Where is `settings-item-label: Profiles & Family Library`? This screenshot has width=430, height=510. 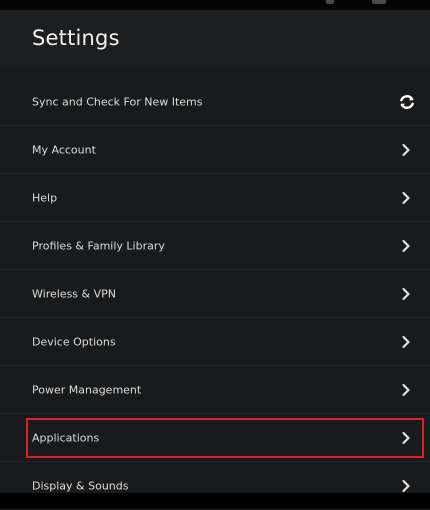 settings-item-label: Profiles & Family Library is located at coordinates (98, 245).